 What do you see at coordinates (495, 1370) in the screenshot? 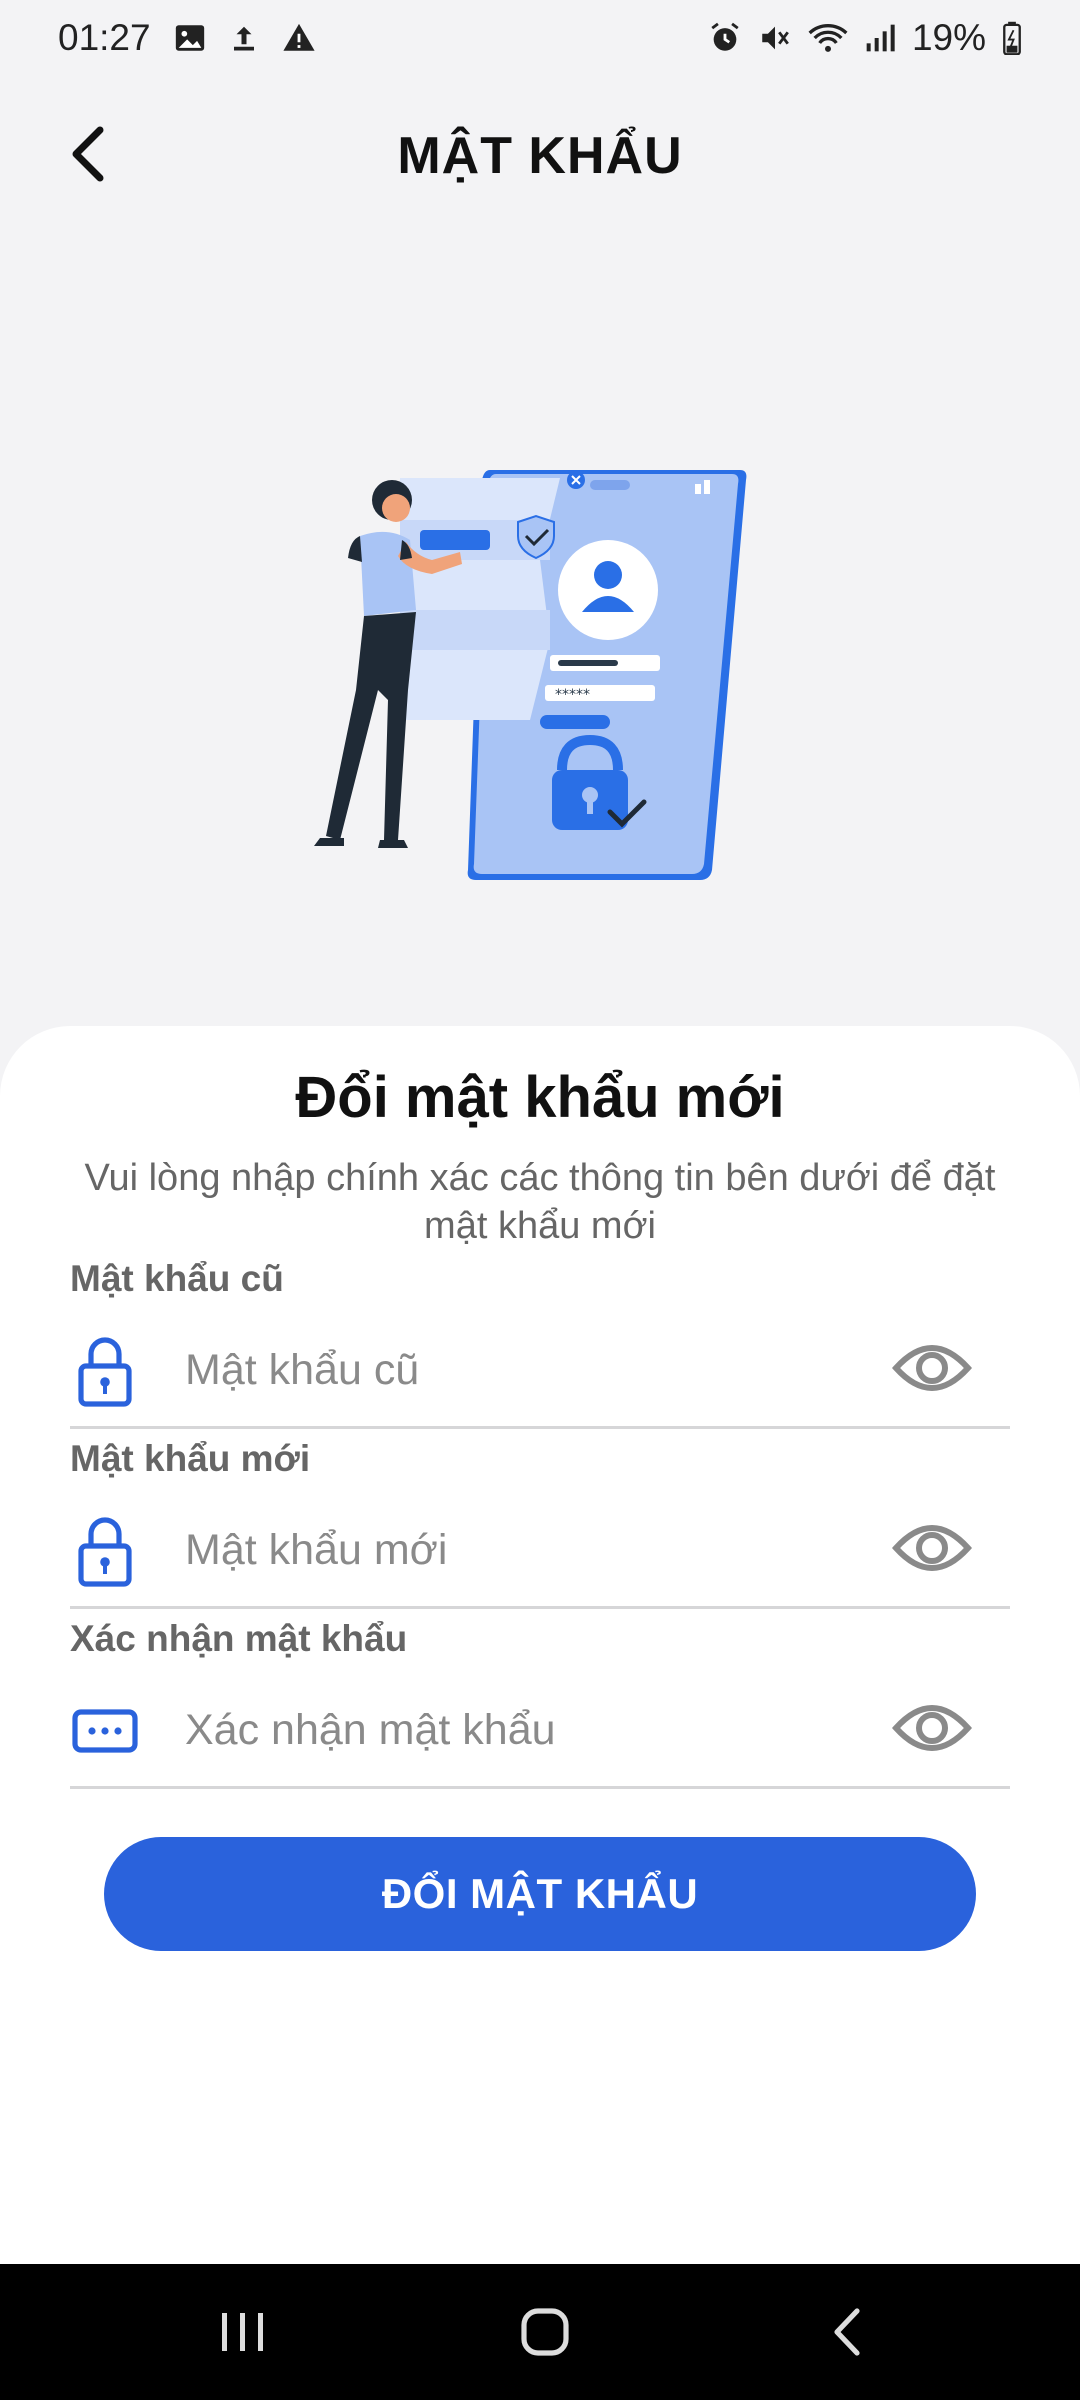
I see `old-password-input` at bounding box center [495, 1370].